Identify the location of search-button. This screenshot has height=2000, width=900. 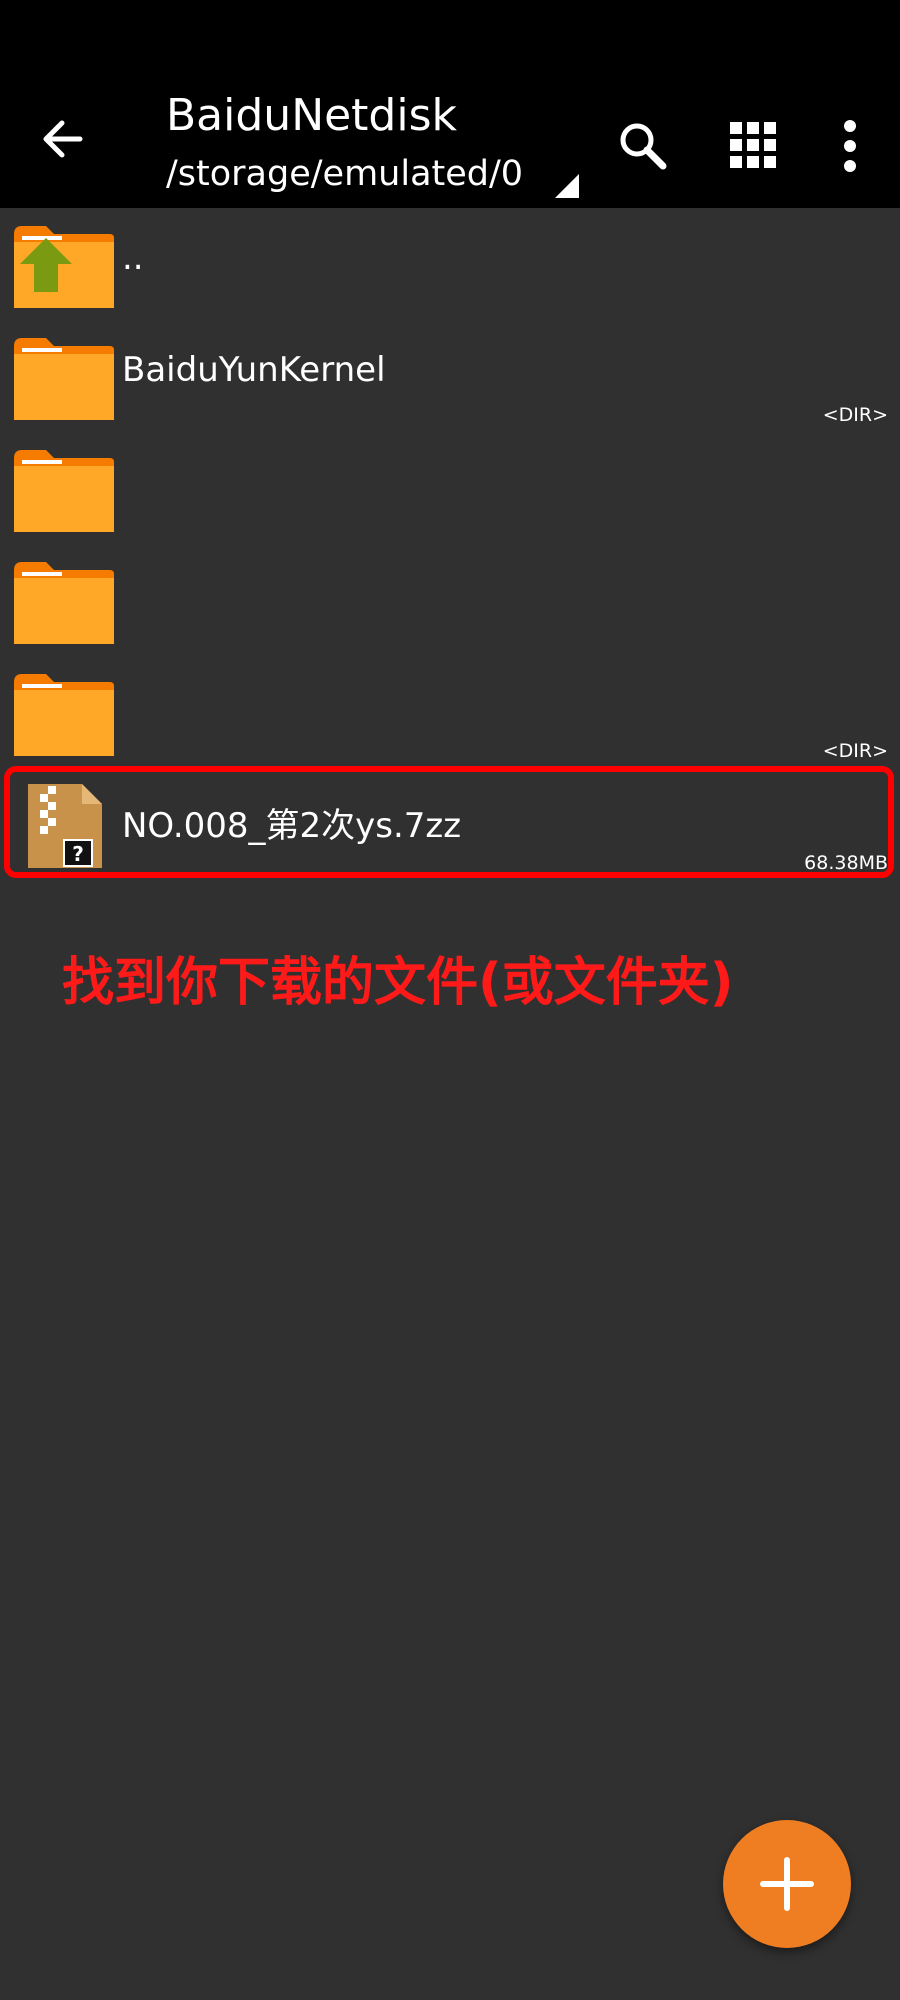
(643, 146).